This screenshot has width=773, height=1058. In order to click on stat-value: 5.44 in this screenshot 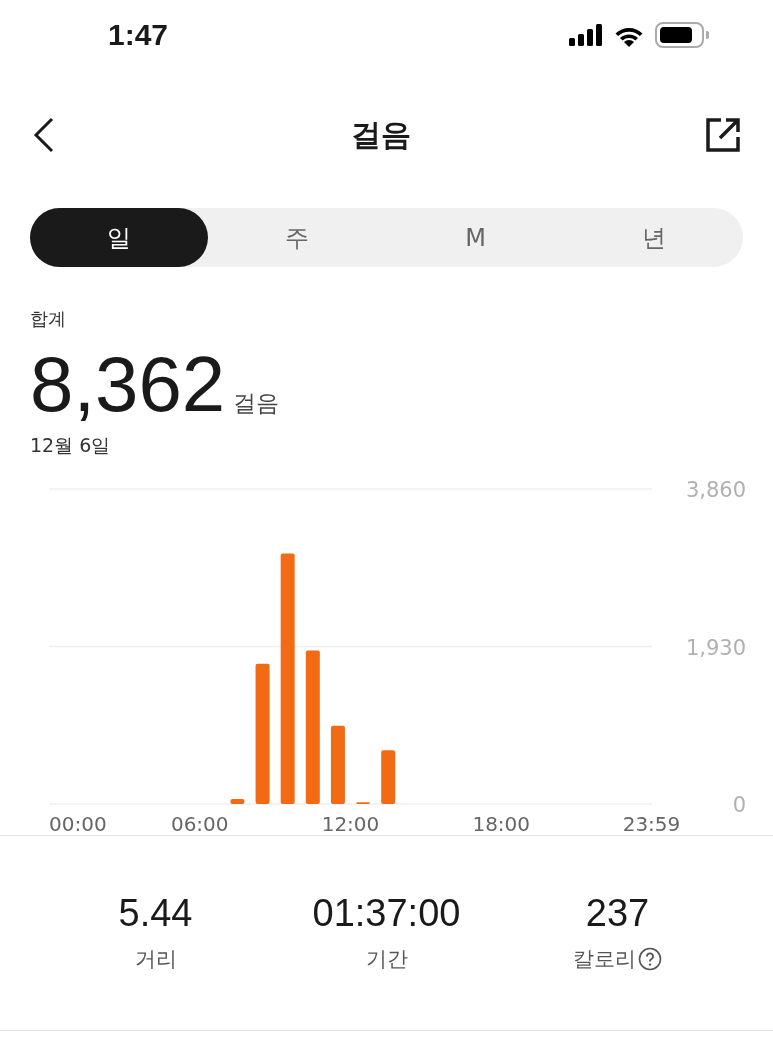, I will do `click(155, 913)`.